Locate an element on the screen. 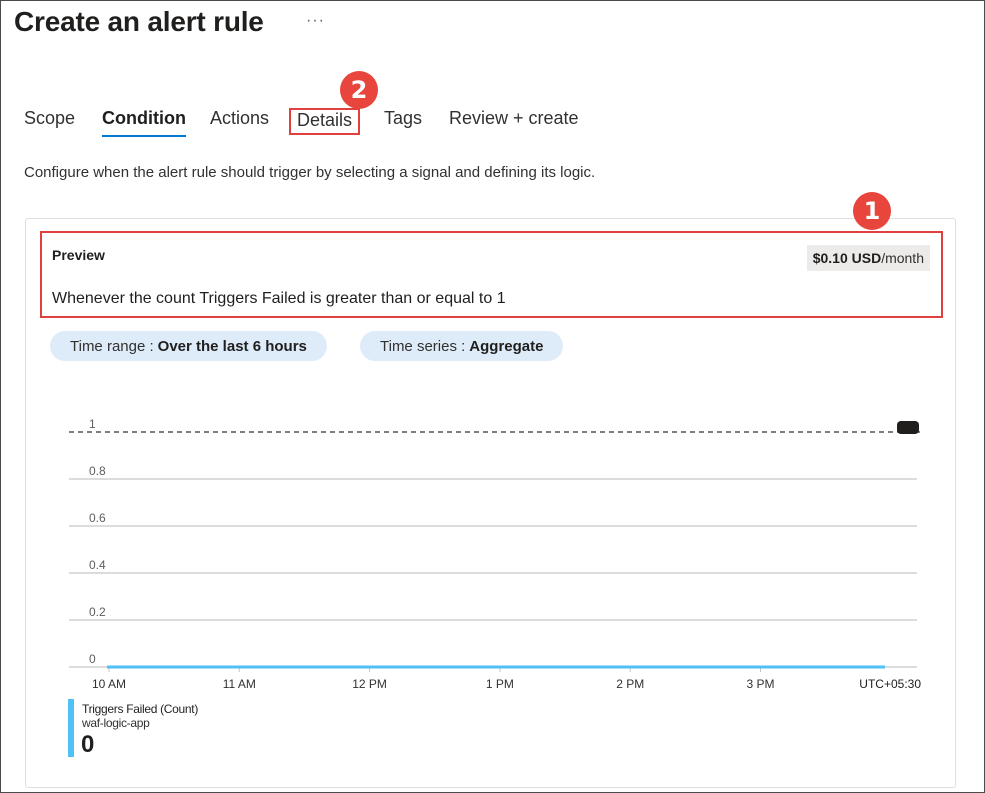 This screenshot has height=793, width=985. y-tick-label: 1 is located at coordinates (92, 424).